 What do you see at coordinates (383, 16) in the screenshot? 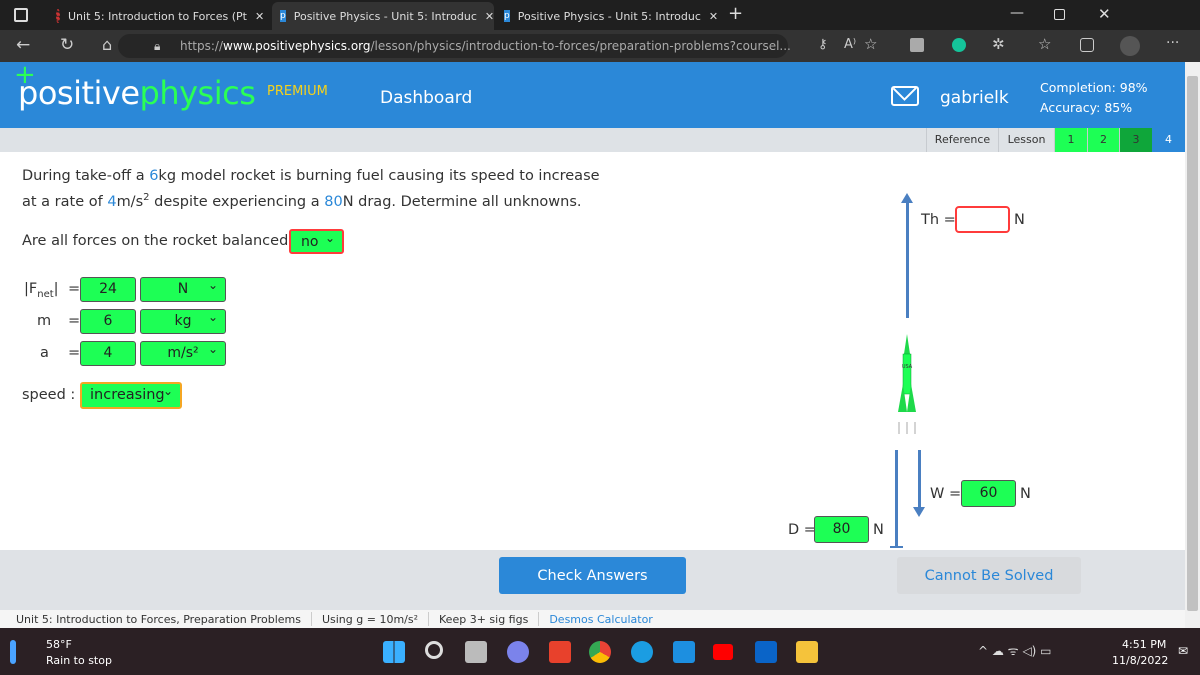
I see `tab-2: p Positive Physics - Unit 5: Introduc ✕` at bounding box center [383, 16].